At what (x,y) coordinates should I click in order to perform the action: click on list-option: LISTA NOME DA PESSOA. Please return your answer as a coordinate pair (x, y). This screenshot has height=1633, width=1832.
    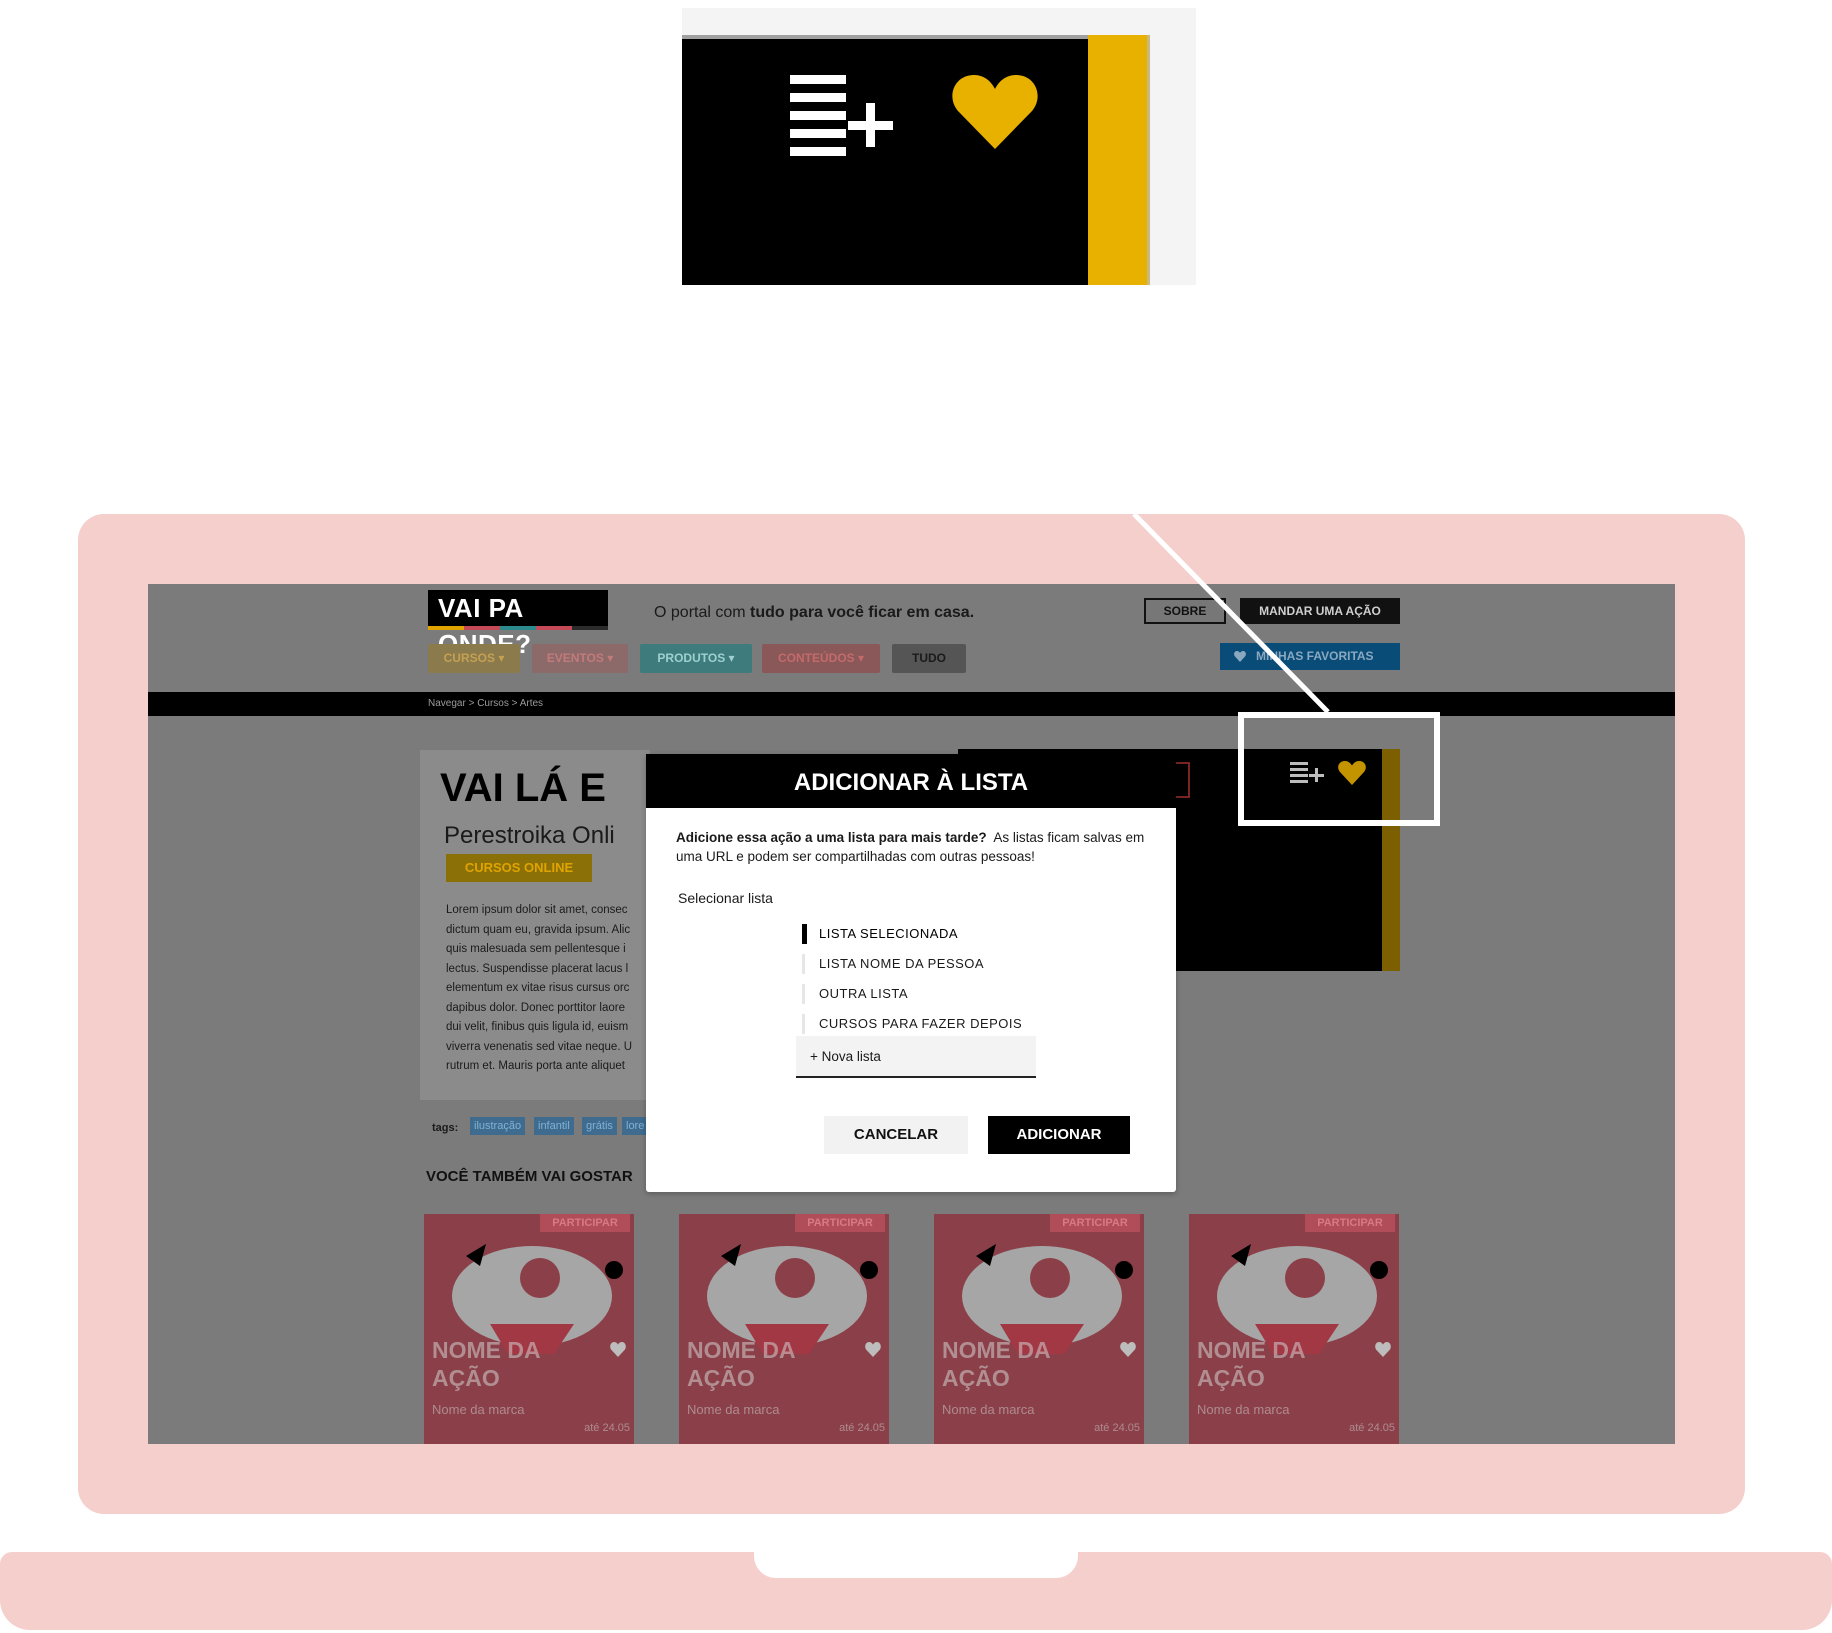
    Looking at the image, I should click on (932, 964).